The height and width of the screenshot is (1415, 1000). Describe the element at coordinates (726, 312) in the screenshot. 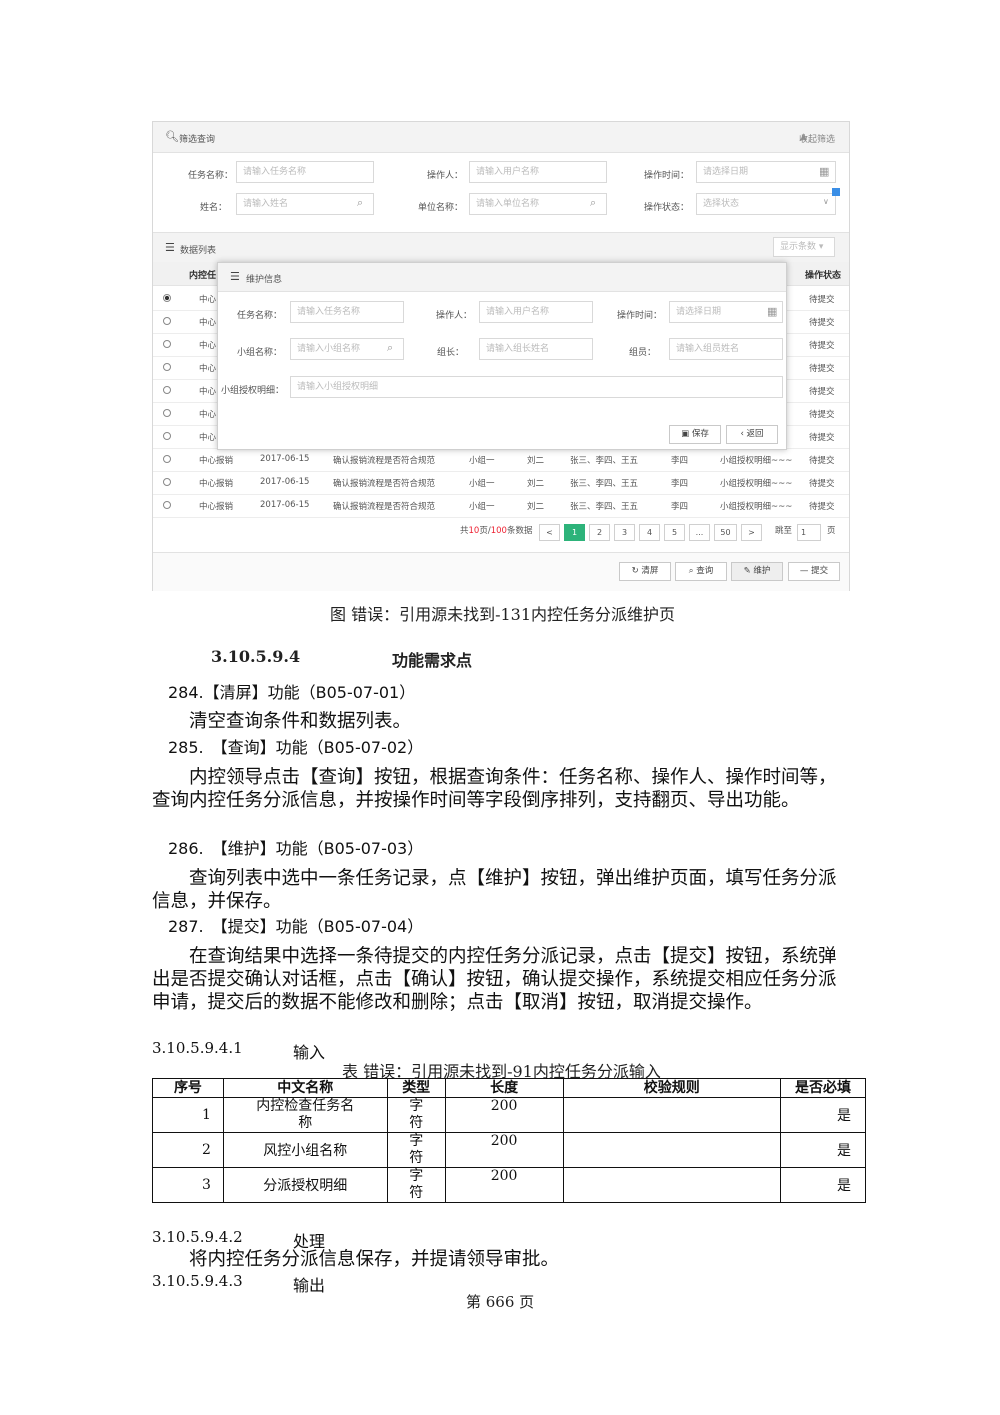

I see `modal-op-time-input: 请选择日期` at that location.